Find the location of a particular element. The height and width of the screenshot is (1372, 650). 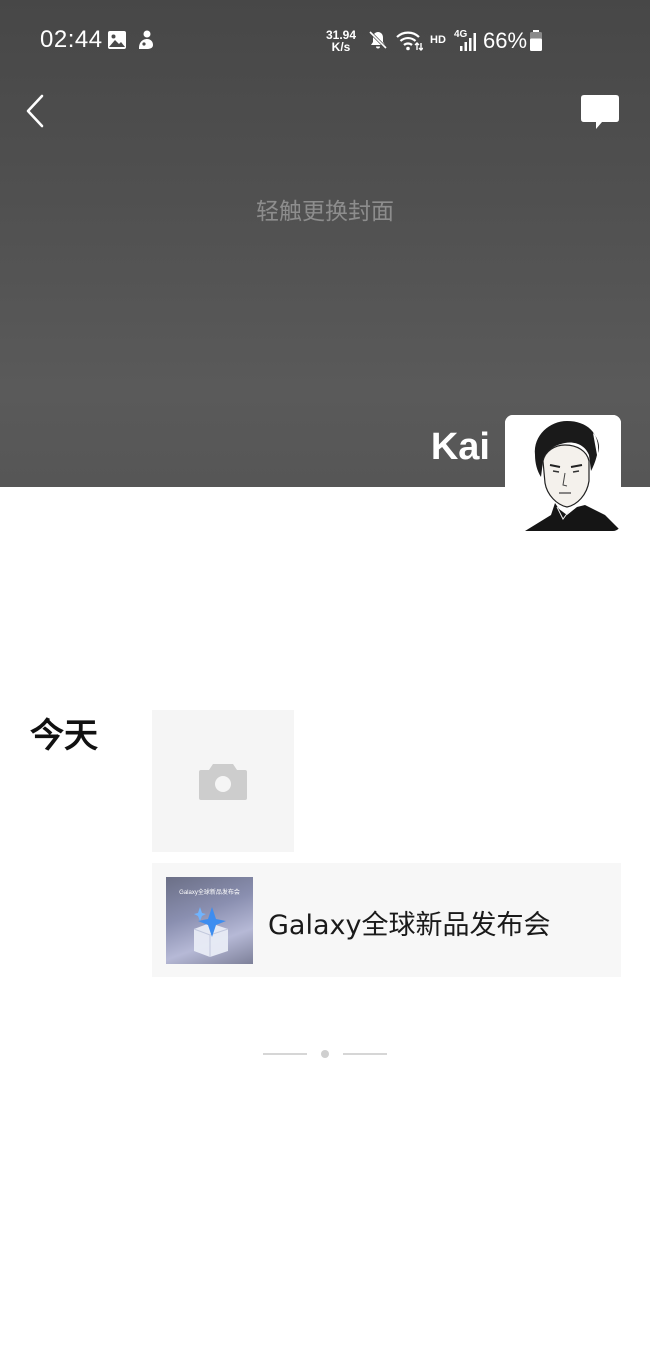

share-thumbnail: Galaxy全球新品发布会 is located at coordinates (209, 920).